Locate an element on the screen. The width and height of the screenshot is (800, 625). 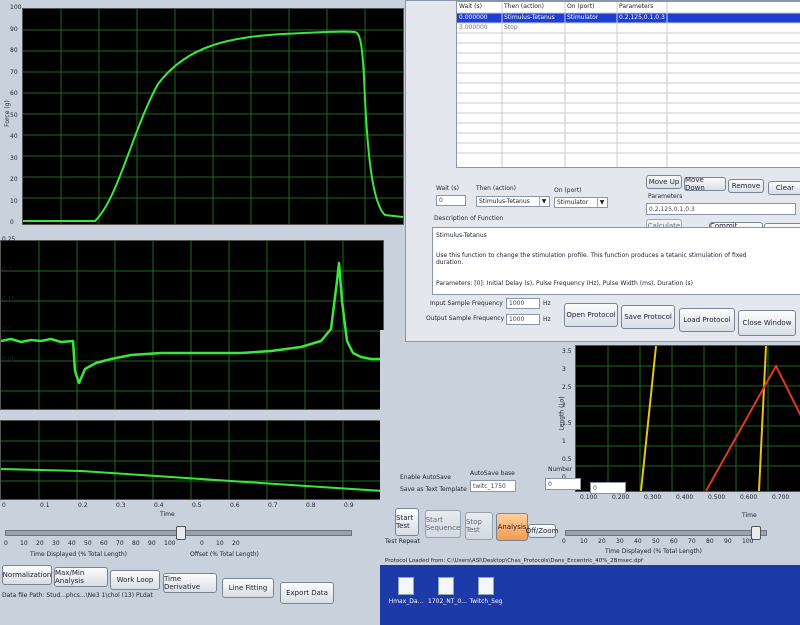
length-plot is located at coordinates (687, 418).